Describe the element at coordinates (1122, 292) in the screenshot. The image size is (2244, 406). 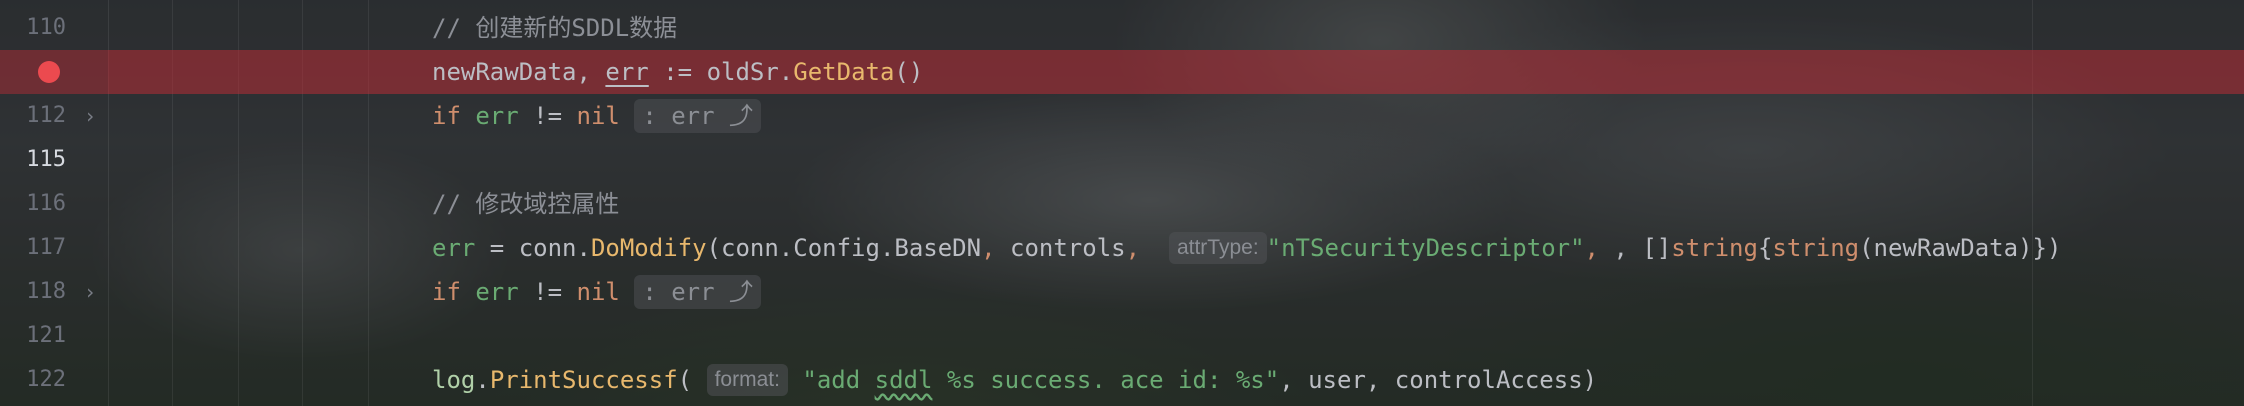
I see `code-line: 118 › if err != nil : err ⤴` at that location.